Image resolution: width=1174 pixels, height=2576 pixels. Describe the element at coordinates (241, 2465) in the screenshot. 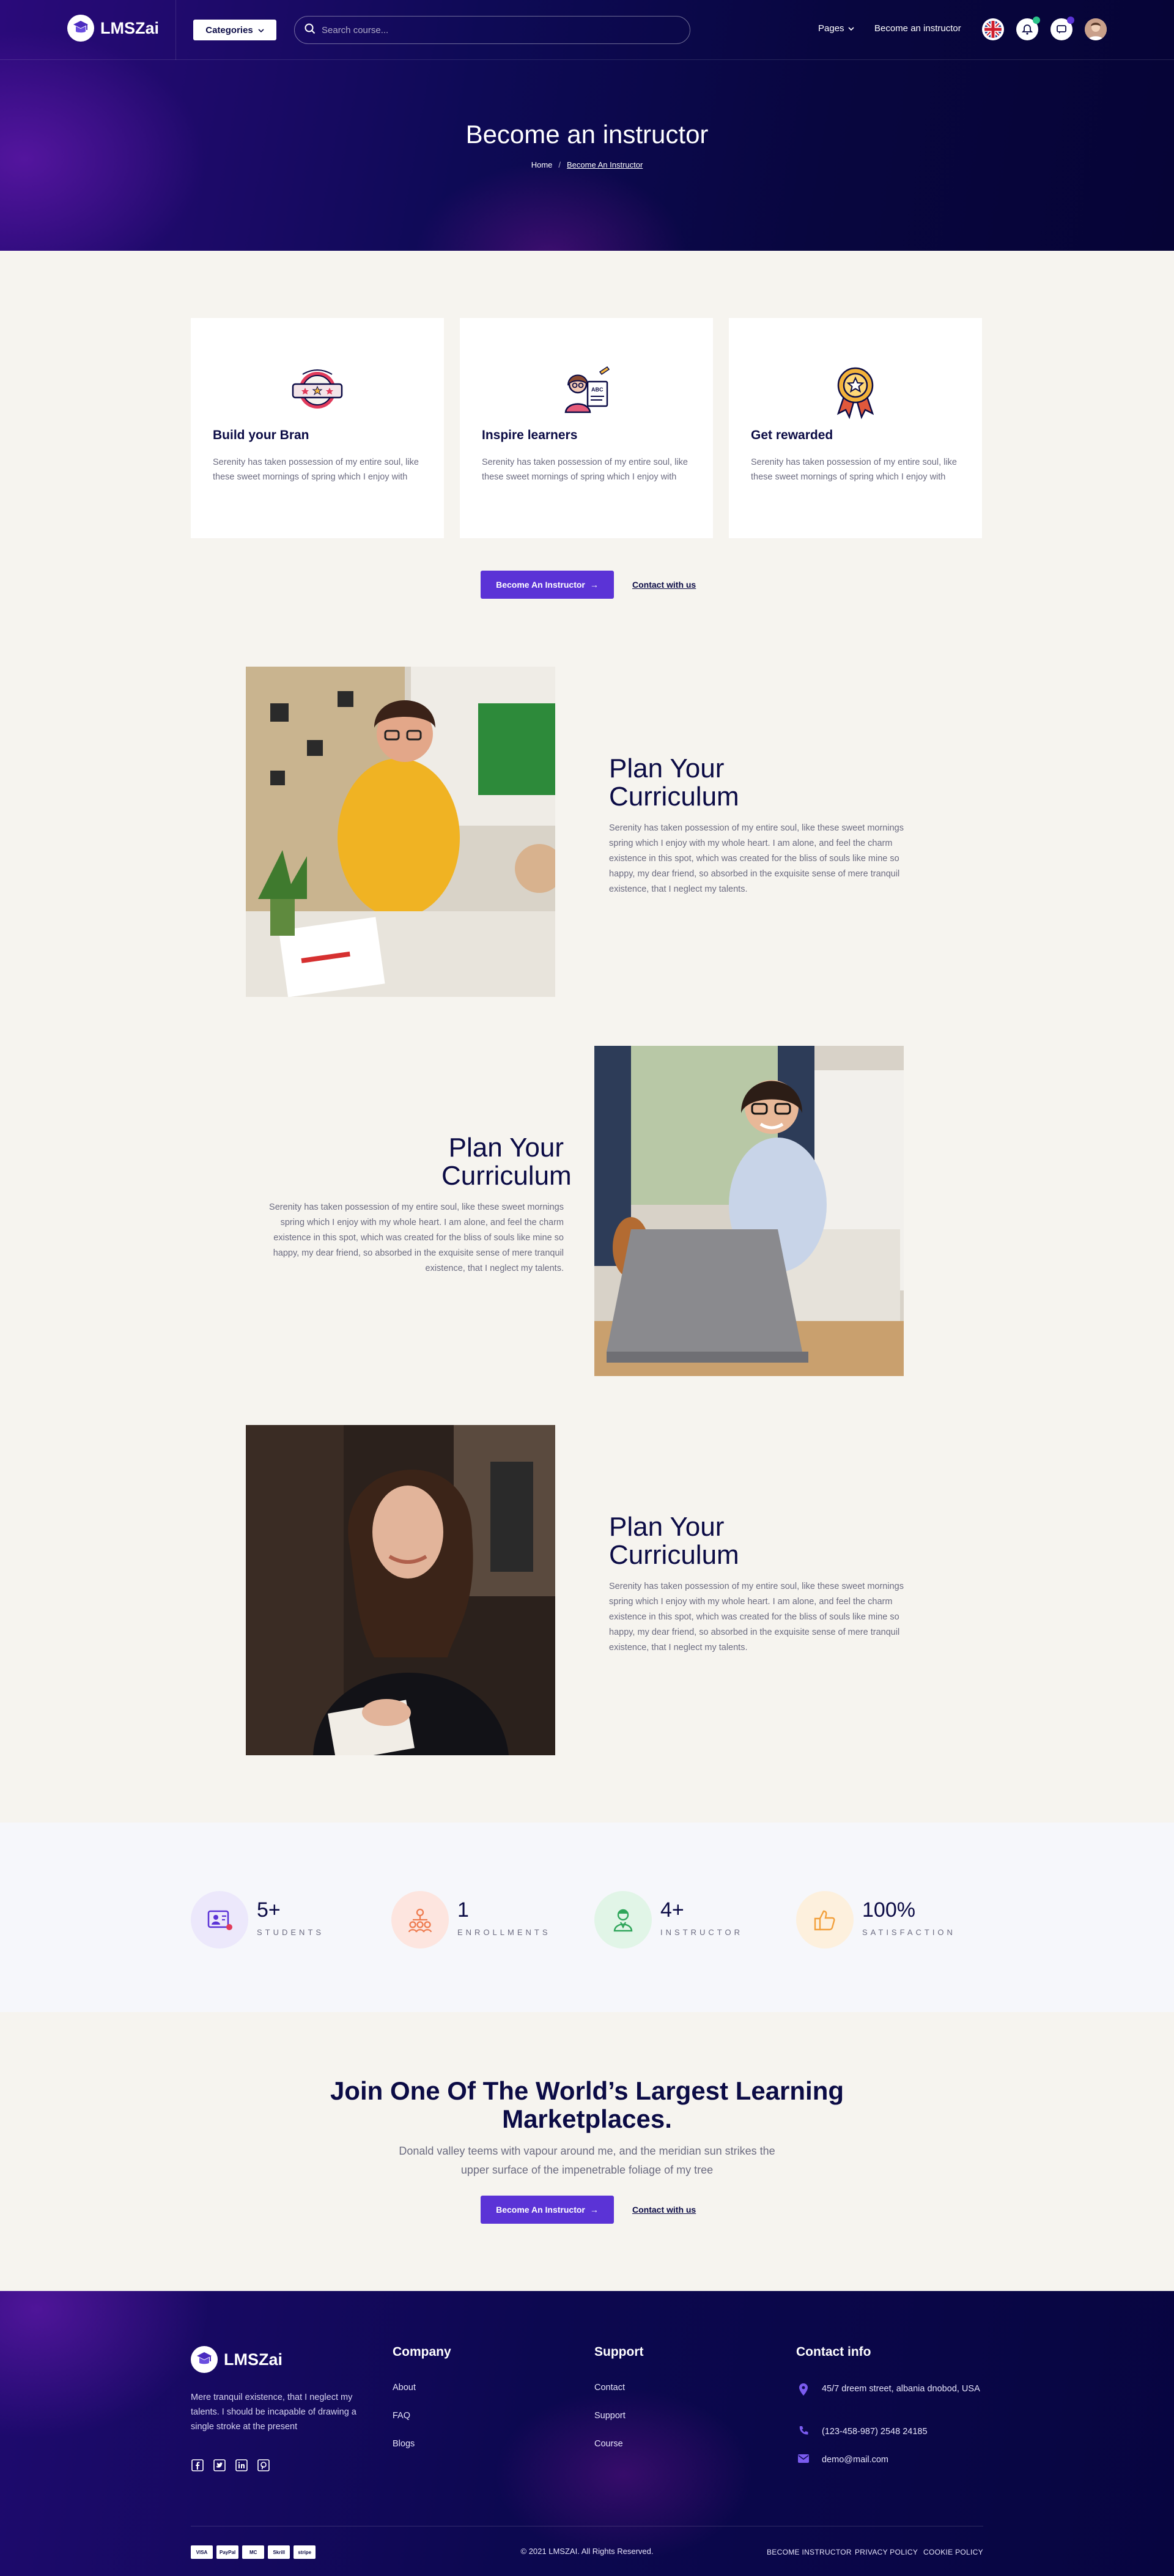

I see `linkedin-icon` at that location.